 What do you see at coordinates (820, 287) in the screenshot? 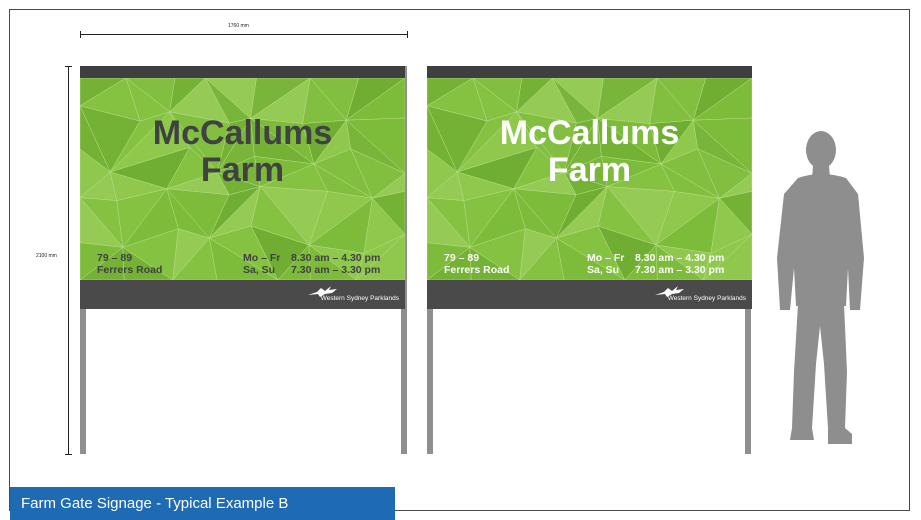
I see `human-scale-figure-icon` at bounding box center [820, 287].